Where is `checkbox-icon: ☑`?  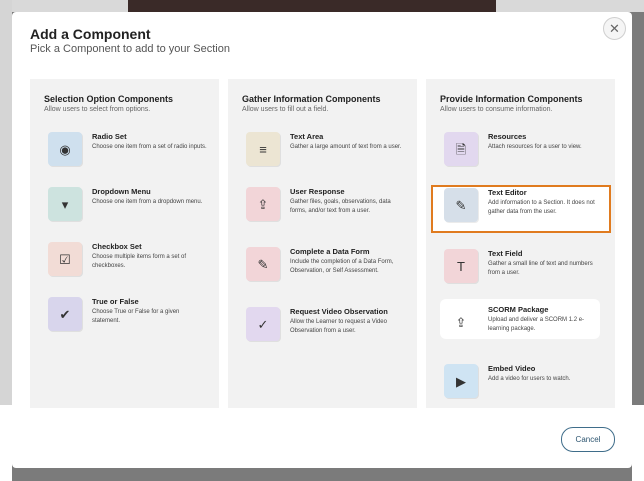 checkbox-icon: ☑ is located at coordinates (65, 259).